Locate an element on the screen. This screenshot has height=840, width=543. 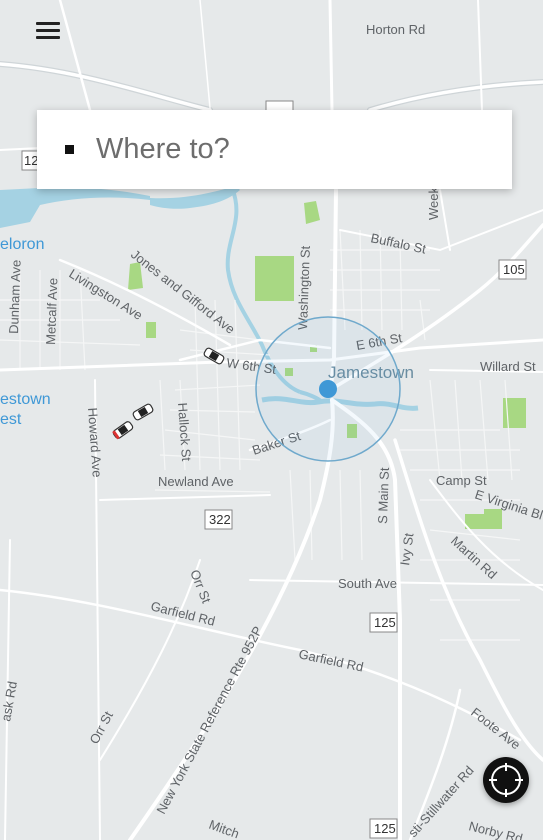
shield-322: 322 is located at coordinates (218, 519).